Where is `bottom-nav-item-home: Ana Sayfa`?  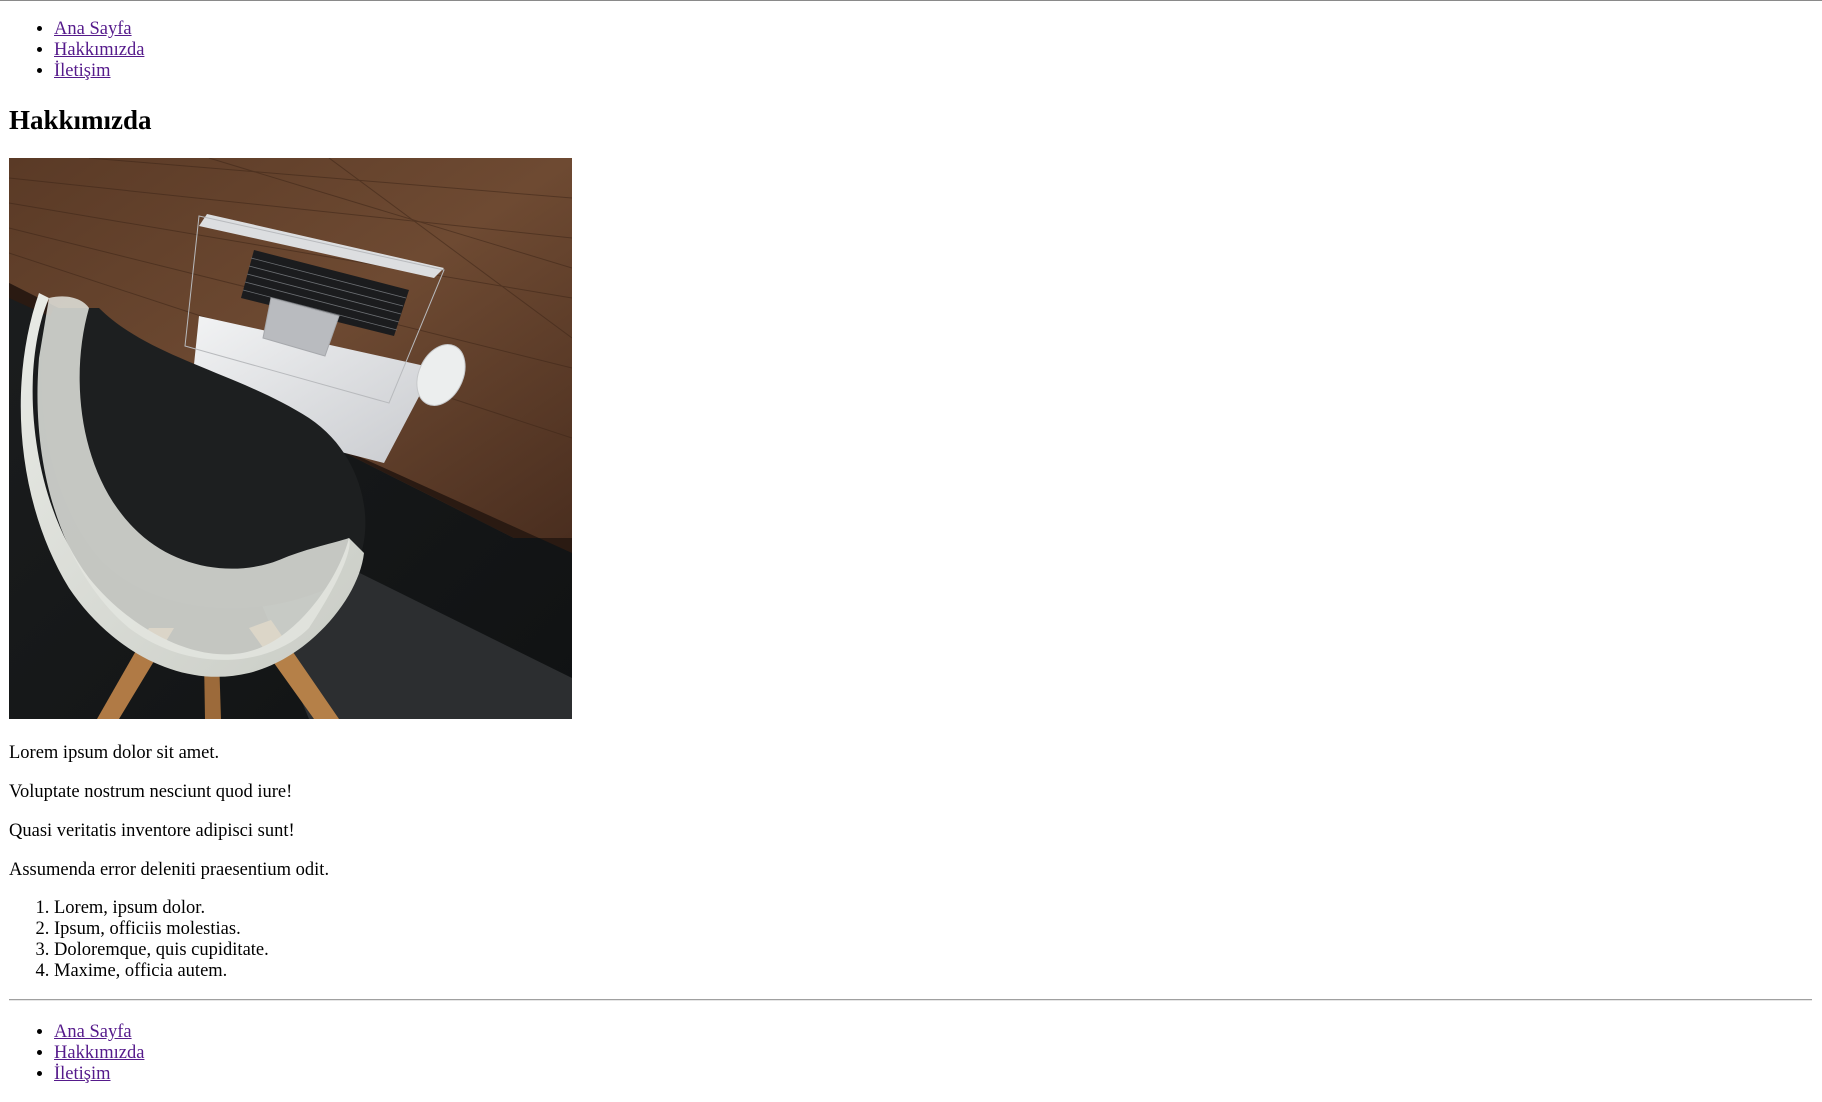
bottom-nav-item-home: Ana Sayfa is located at coordinates (99, 1032).